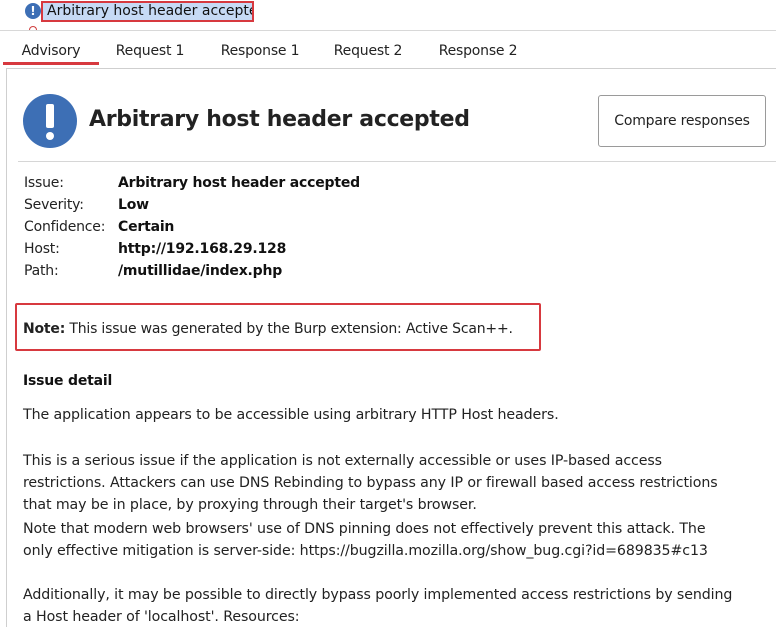  I want to click on info-icon, so click(50, 121).